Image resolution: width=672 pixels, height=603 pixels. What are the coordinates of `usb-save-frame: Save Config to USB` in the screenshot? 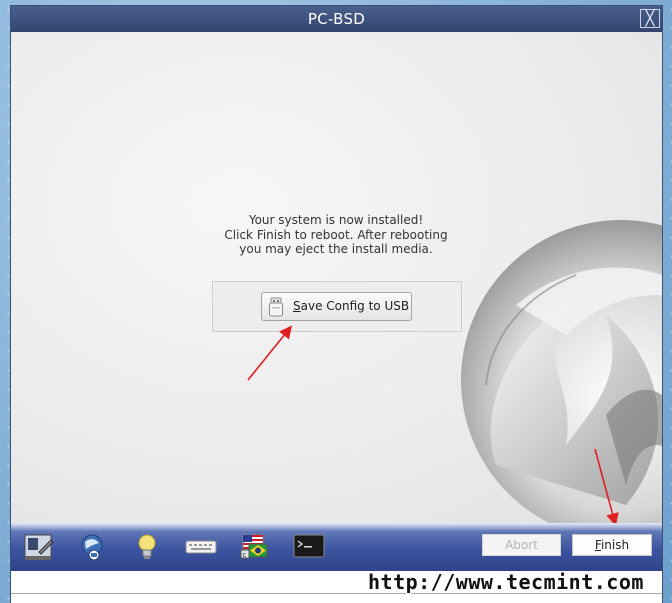 It's located at (337, 306).